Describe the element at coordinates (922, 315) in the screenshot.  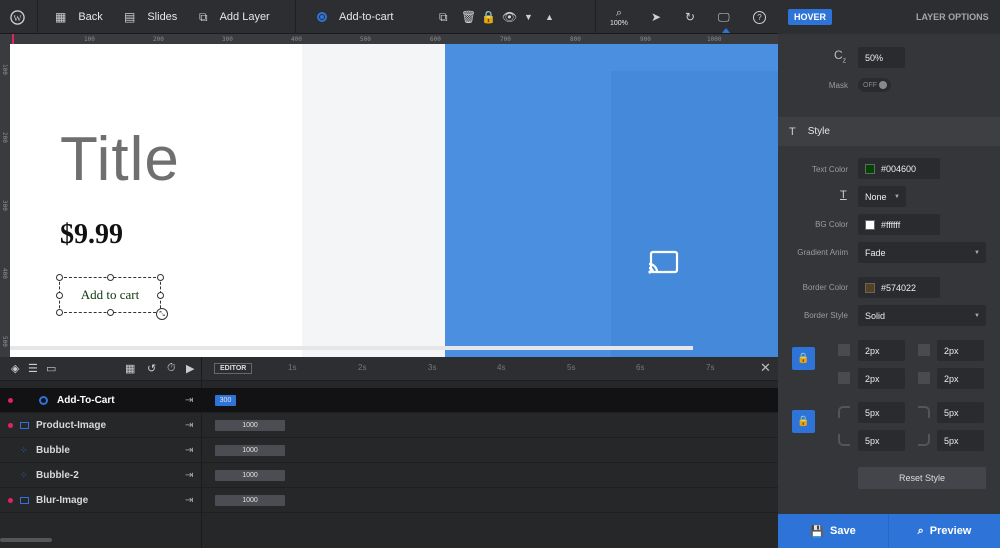
I see `border-style-select: Solid ▼` at that location.